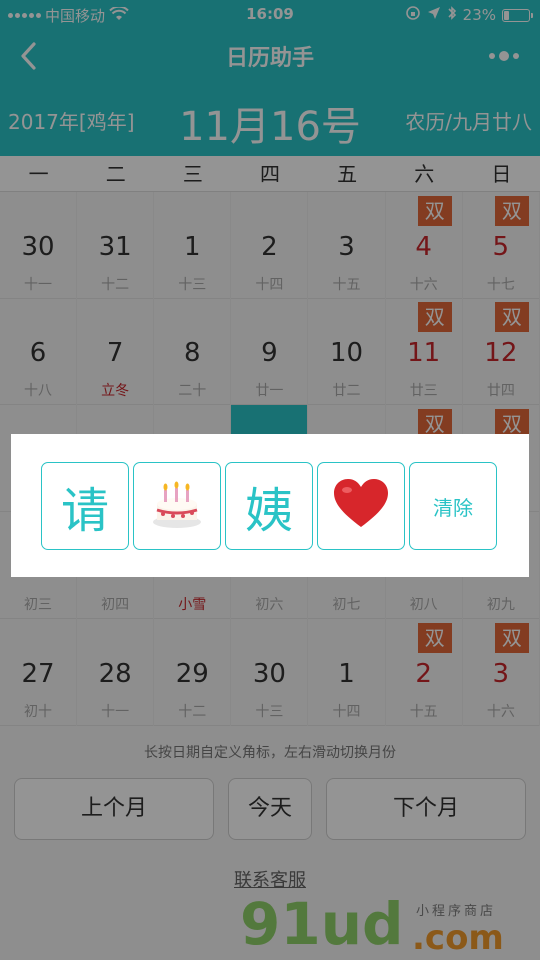 Image resolution: width=540 pixels, height=960 pixels. What do you see at coordinates (84, 511) in the screenshot?
I see `option-label: 请` at bounding box center [84, 511].